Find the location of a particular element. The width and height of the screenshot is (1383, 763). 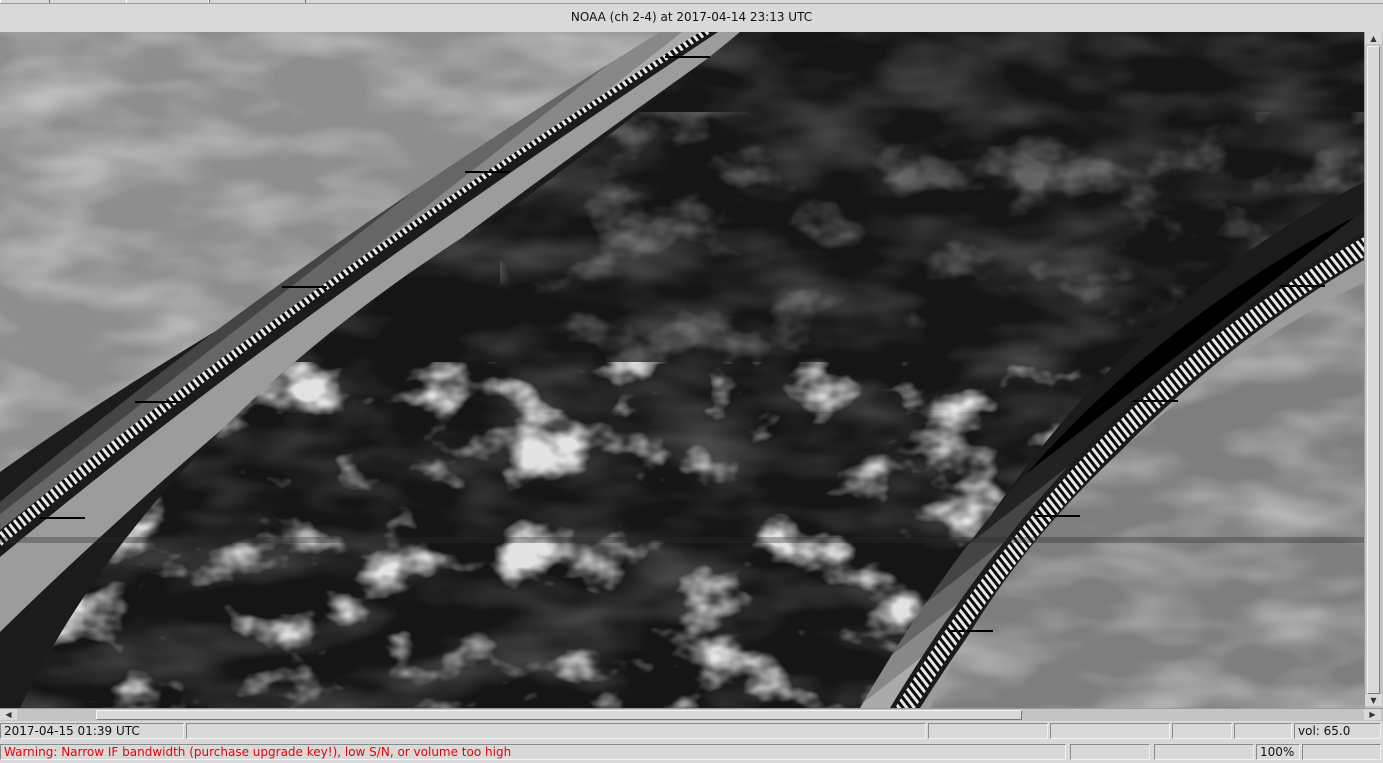

scroll-left-icon: ◀ is located at coordinates (8, 714).